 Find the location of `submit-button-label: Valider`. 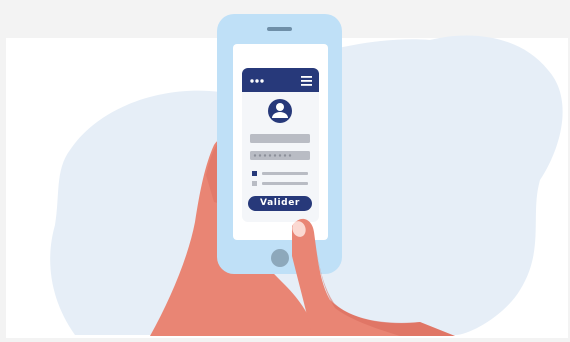

submit-button-label: Valider is located at coordinates (280, 203).